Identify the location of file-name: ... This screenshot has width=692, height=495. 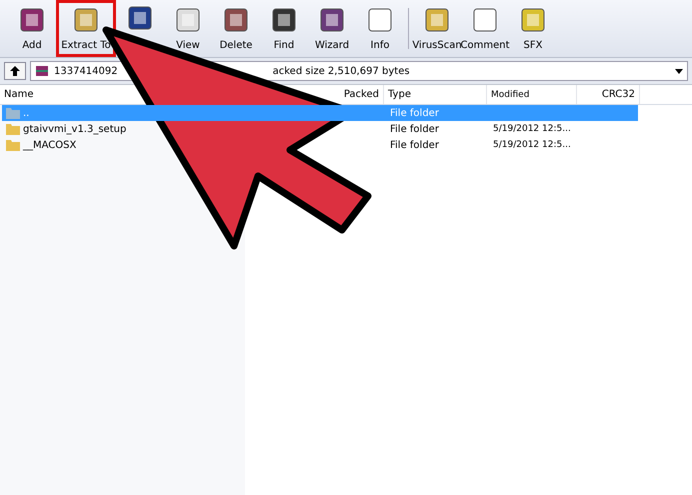
(26, 113).